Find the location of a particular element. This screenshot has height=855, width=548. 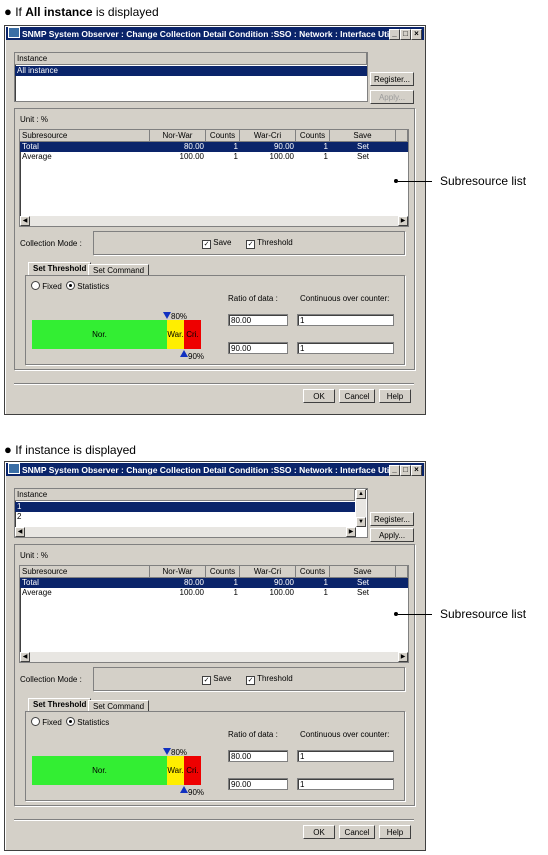

gauge-warning: War. is located at coordinates (175, 334).